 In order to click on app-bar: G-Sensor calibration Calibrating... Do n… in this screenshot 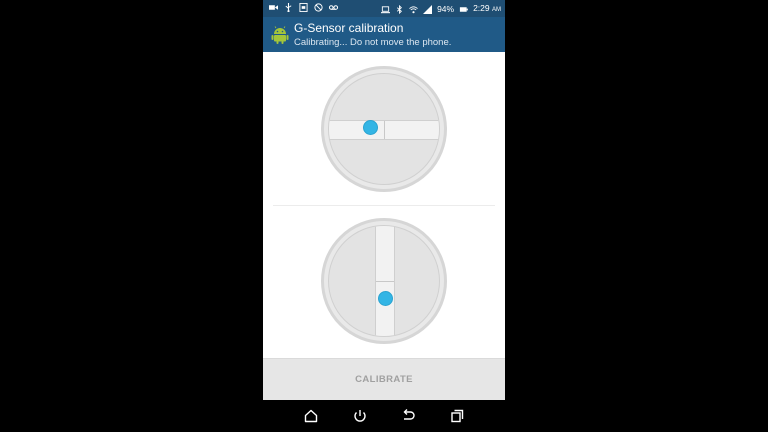, I will do `click(384, 34)`.